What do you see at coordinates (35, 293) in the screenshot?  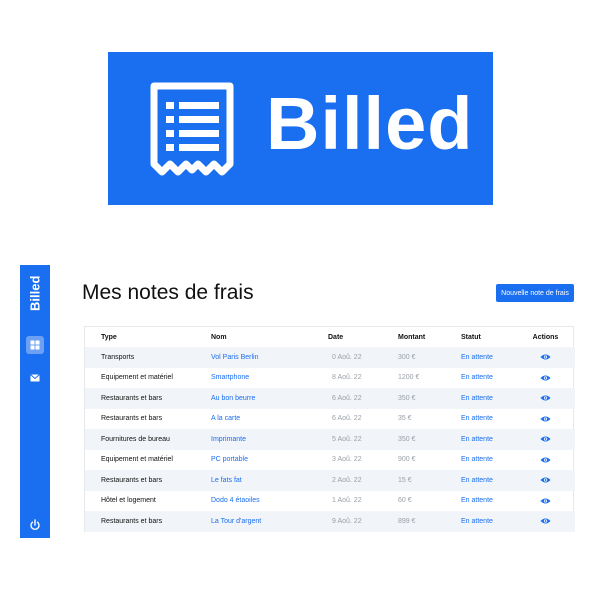 I see `sidebar-title: Billed` at bounding box center [35, 293].